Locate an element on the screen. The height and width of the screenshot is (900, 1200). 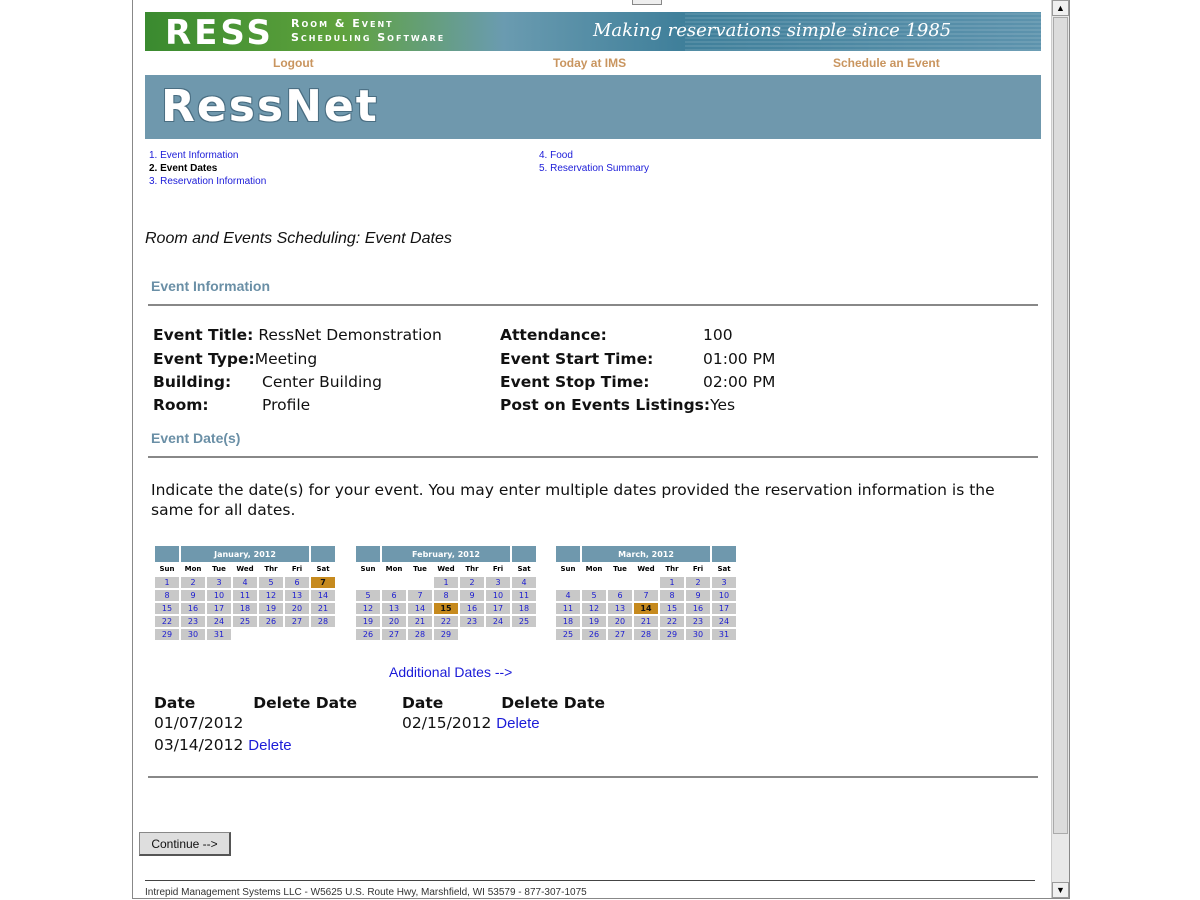
continue-button: Continue --> is located at coordinates (185, 844).